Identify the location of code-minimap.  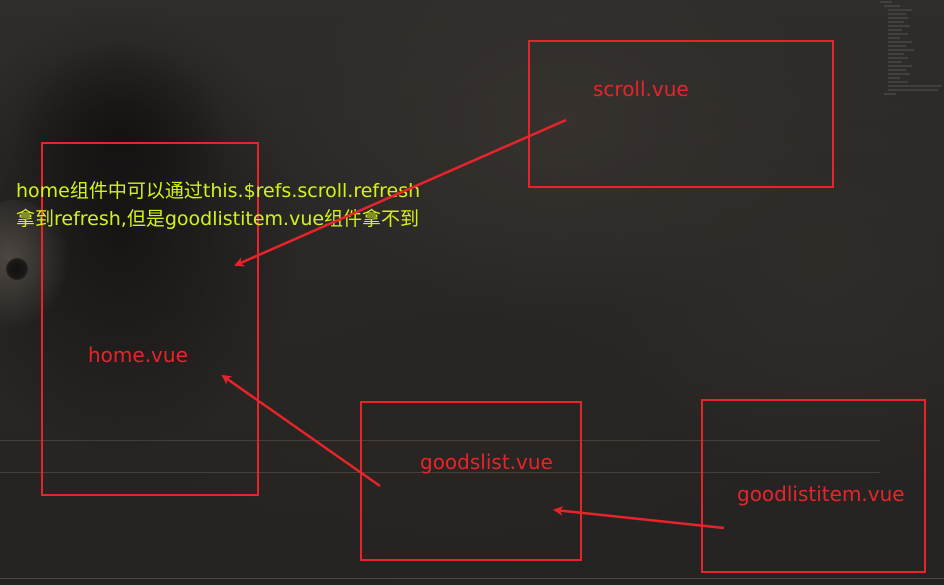
(911, 48).